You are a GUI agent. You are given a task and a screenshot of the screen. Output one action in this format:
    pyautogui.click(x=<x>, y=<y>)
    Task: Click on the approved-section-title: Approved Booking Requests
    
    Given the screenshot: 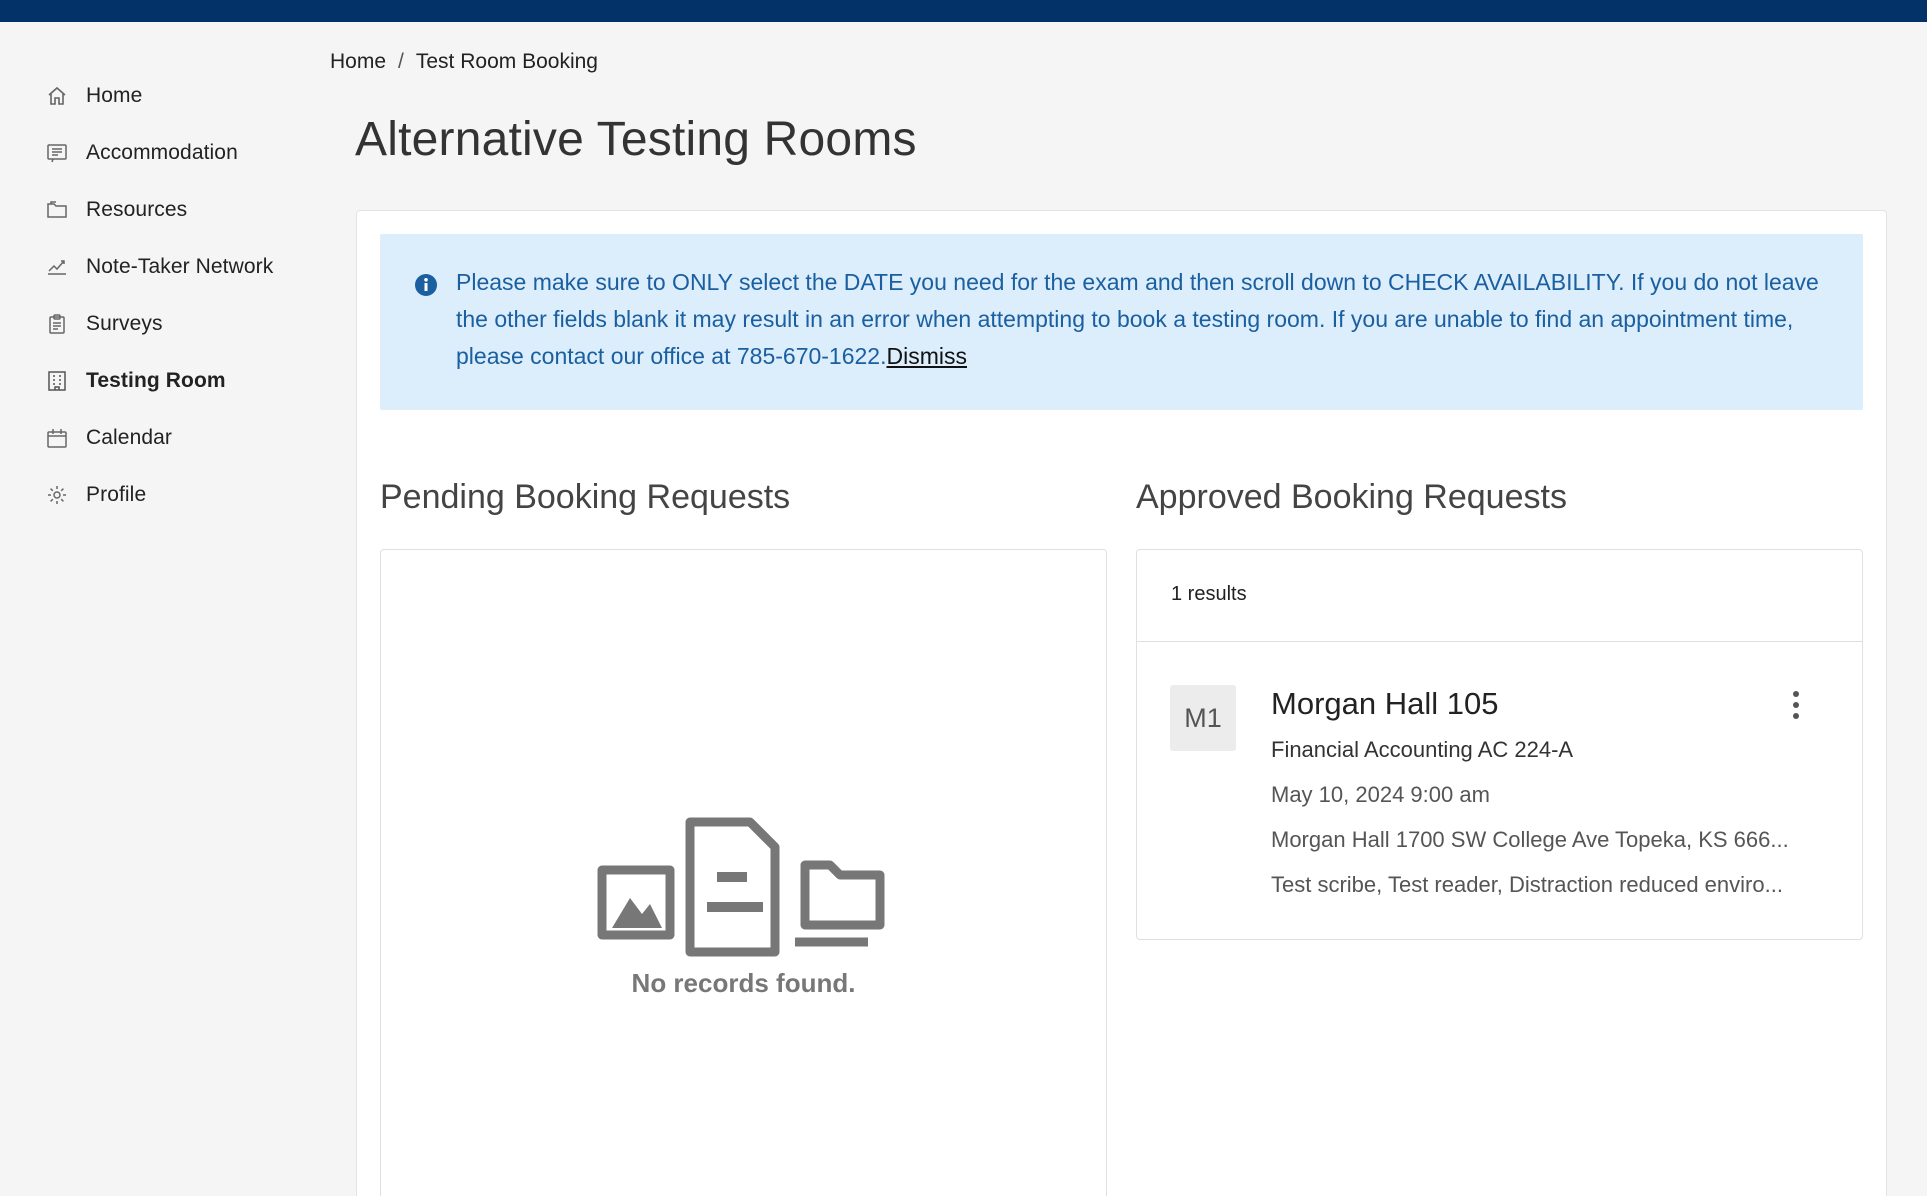 What is the action you would take?
    pyautogui.click(x=1351, y=497)
    